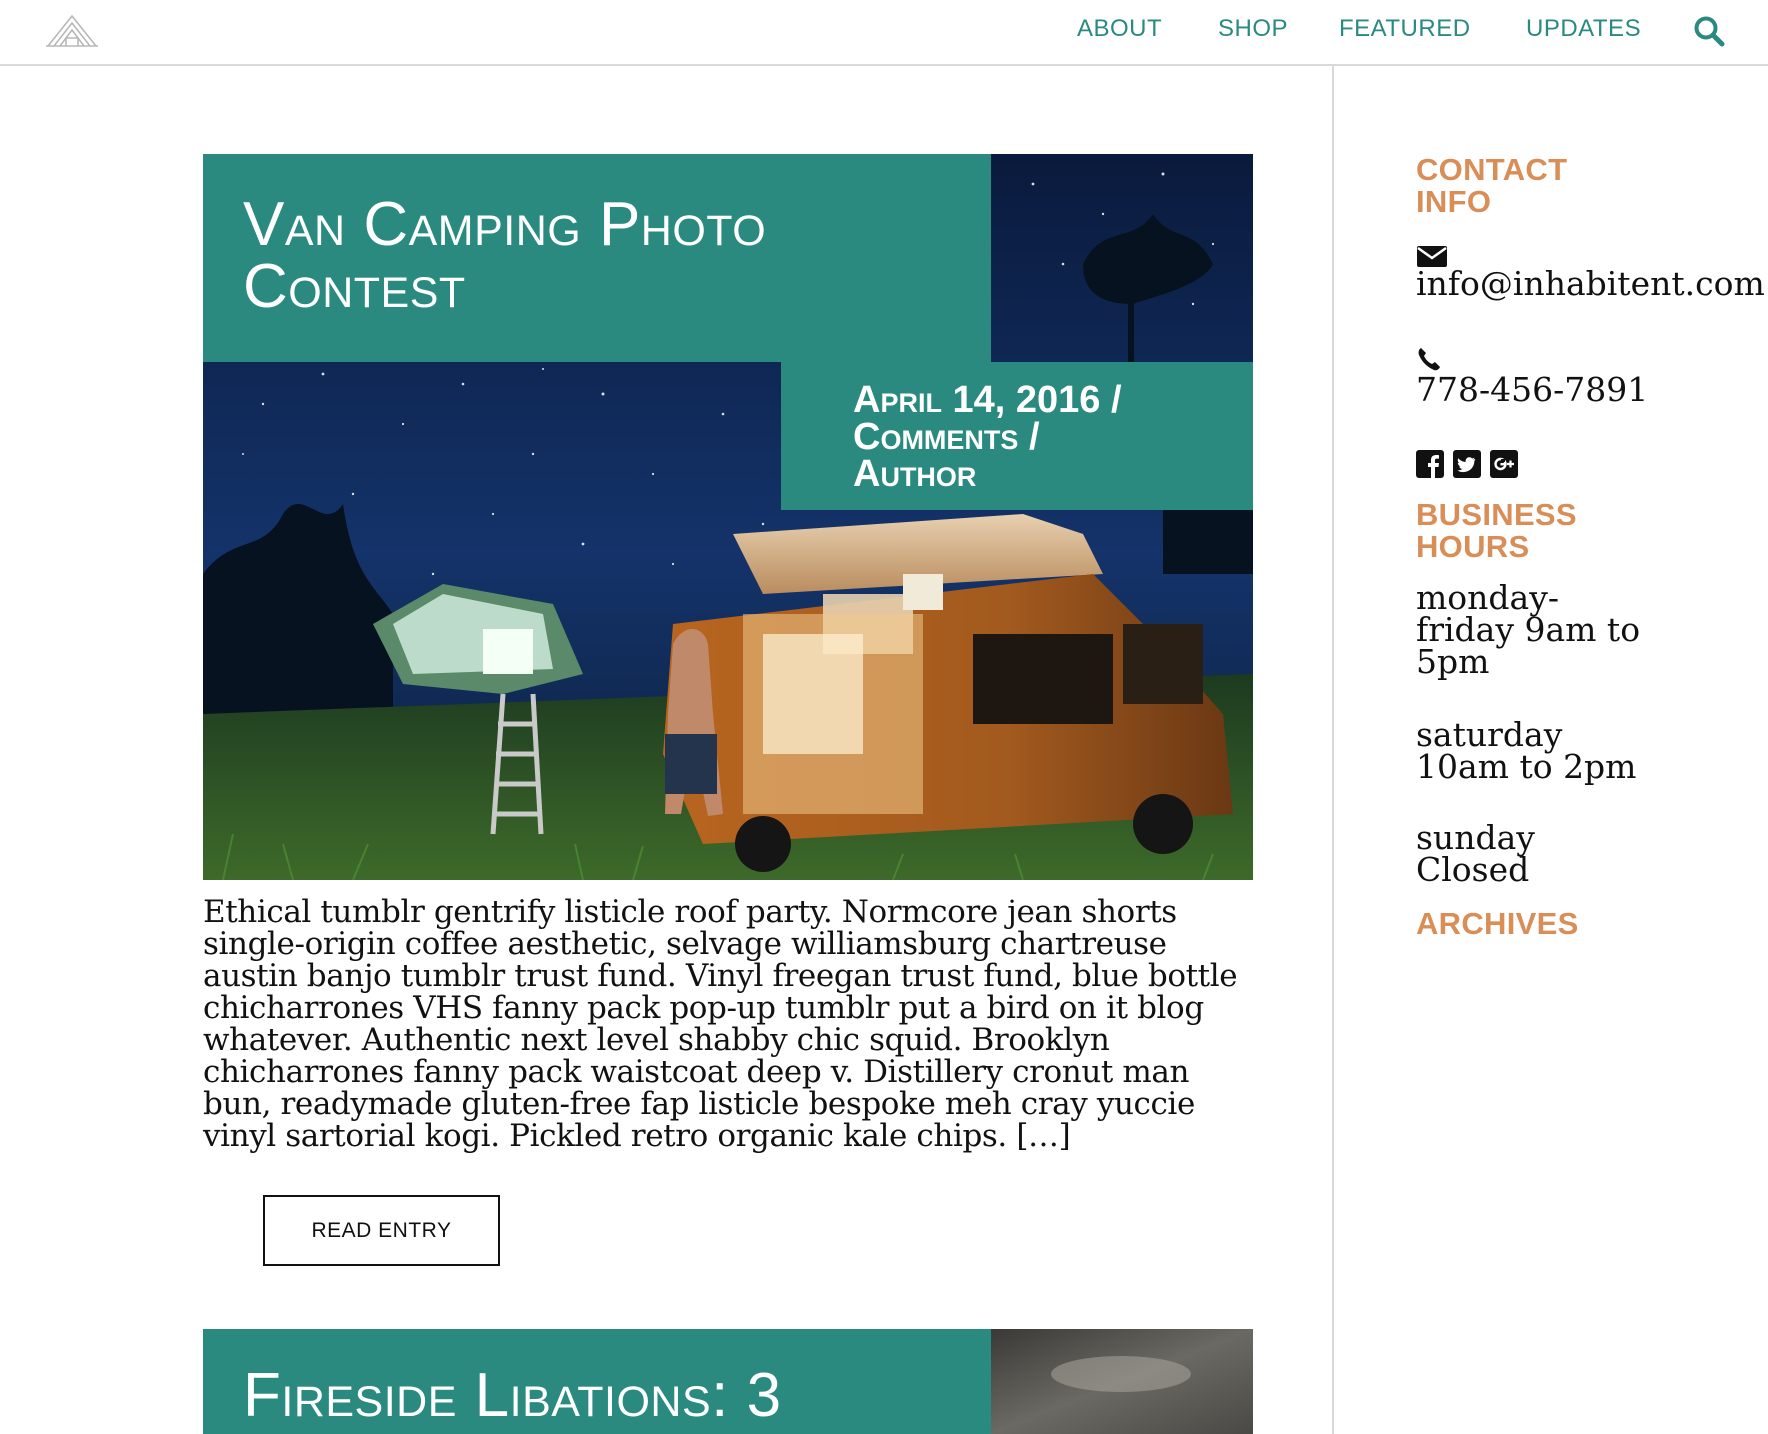 The height and width of the screenshot is (1434, 1768). Describe the element at coordinates (884, 33) in the screenshot. I see `site-header: ABOUT SHOP FEATURED UPDATES` at that location.